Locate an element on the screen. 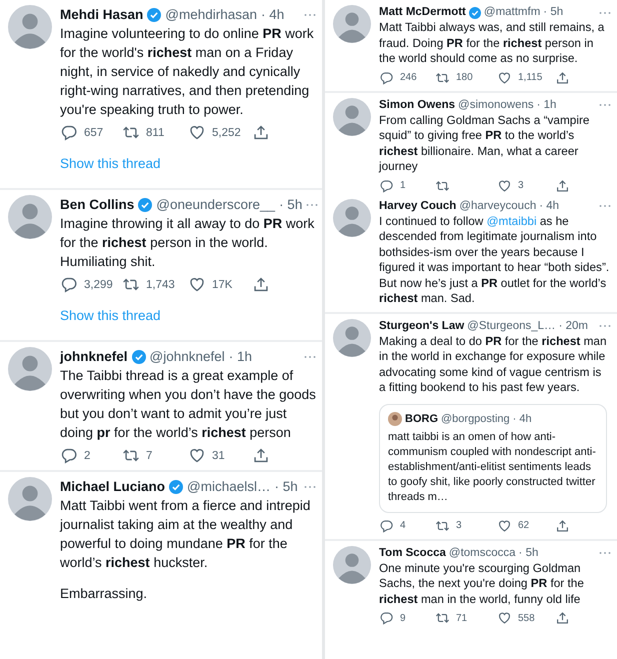 Image resolution: width=617 pixels, height=659 pixels. like-count: 5,252 is located at coordinates (226, 132).